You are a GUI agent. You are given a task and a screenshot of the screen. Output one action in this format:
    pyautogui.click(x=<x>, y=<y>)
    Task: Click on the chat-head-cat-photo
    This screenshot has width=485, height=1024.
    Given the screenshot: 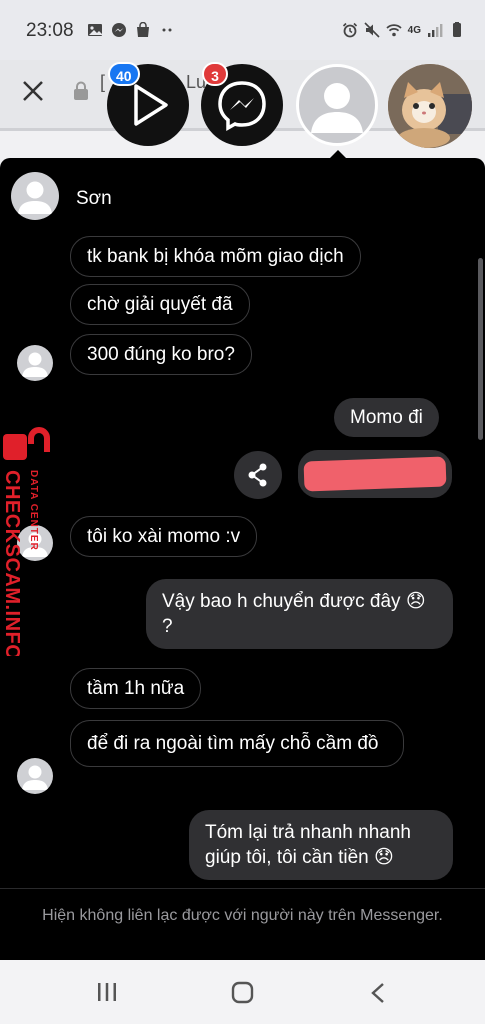 What is the action you would take?
    pyautogui.click(x=430, y=106)
    